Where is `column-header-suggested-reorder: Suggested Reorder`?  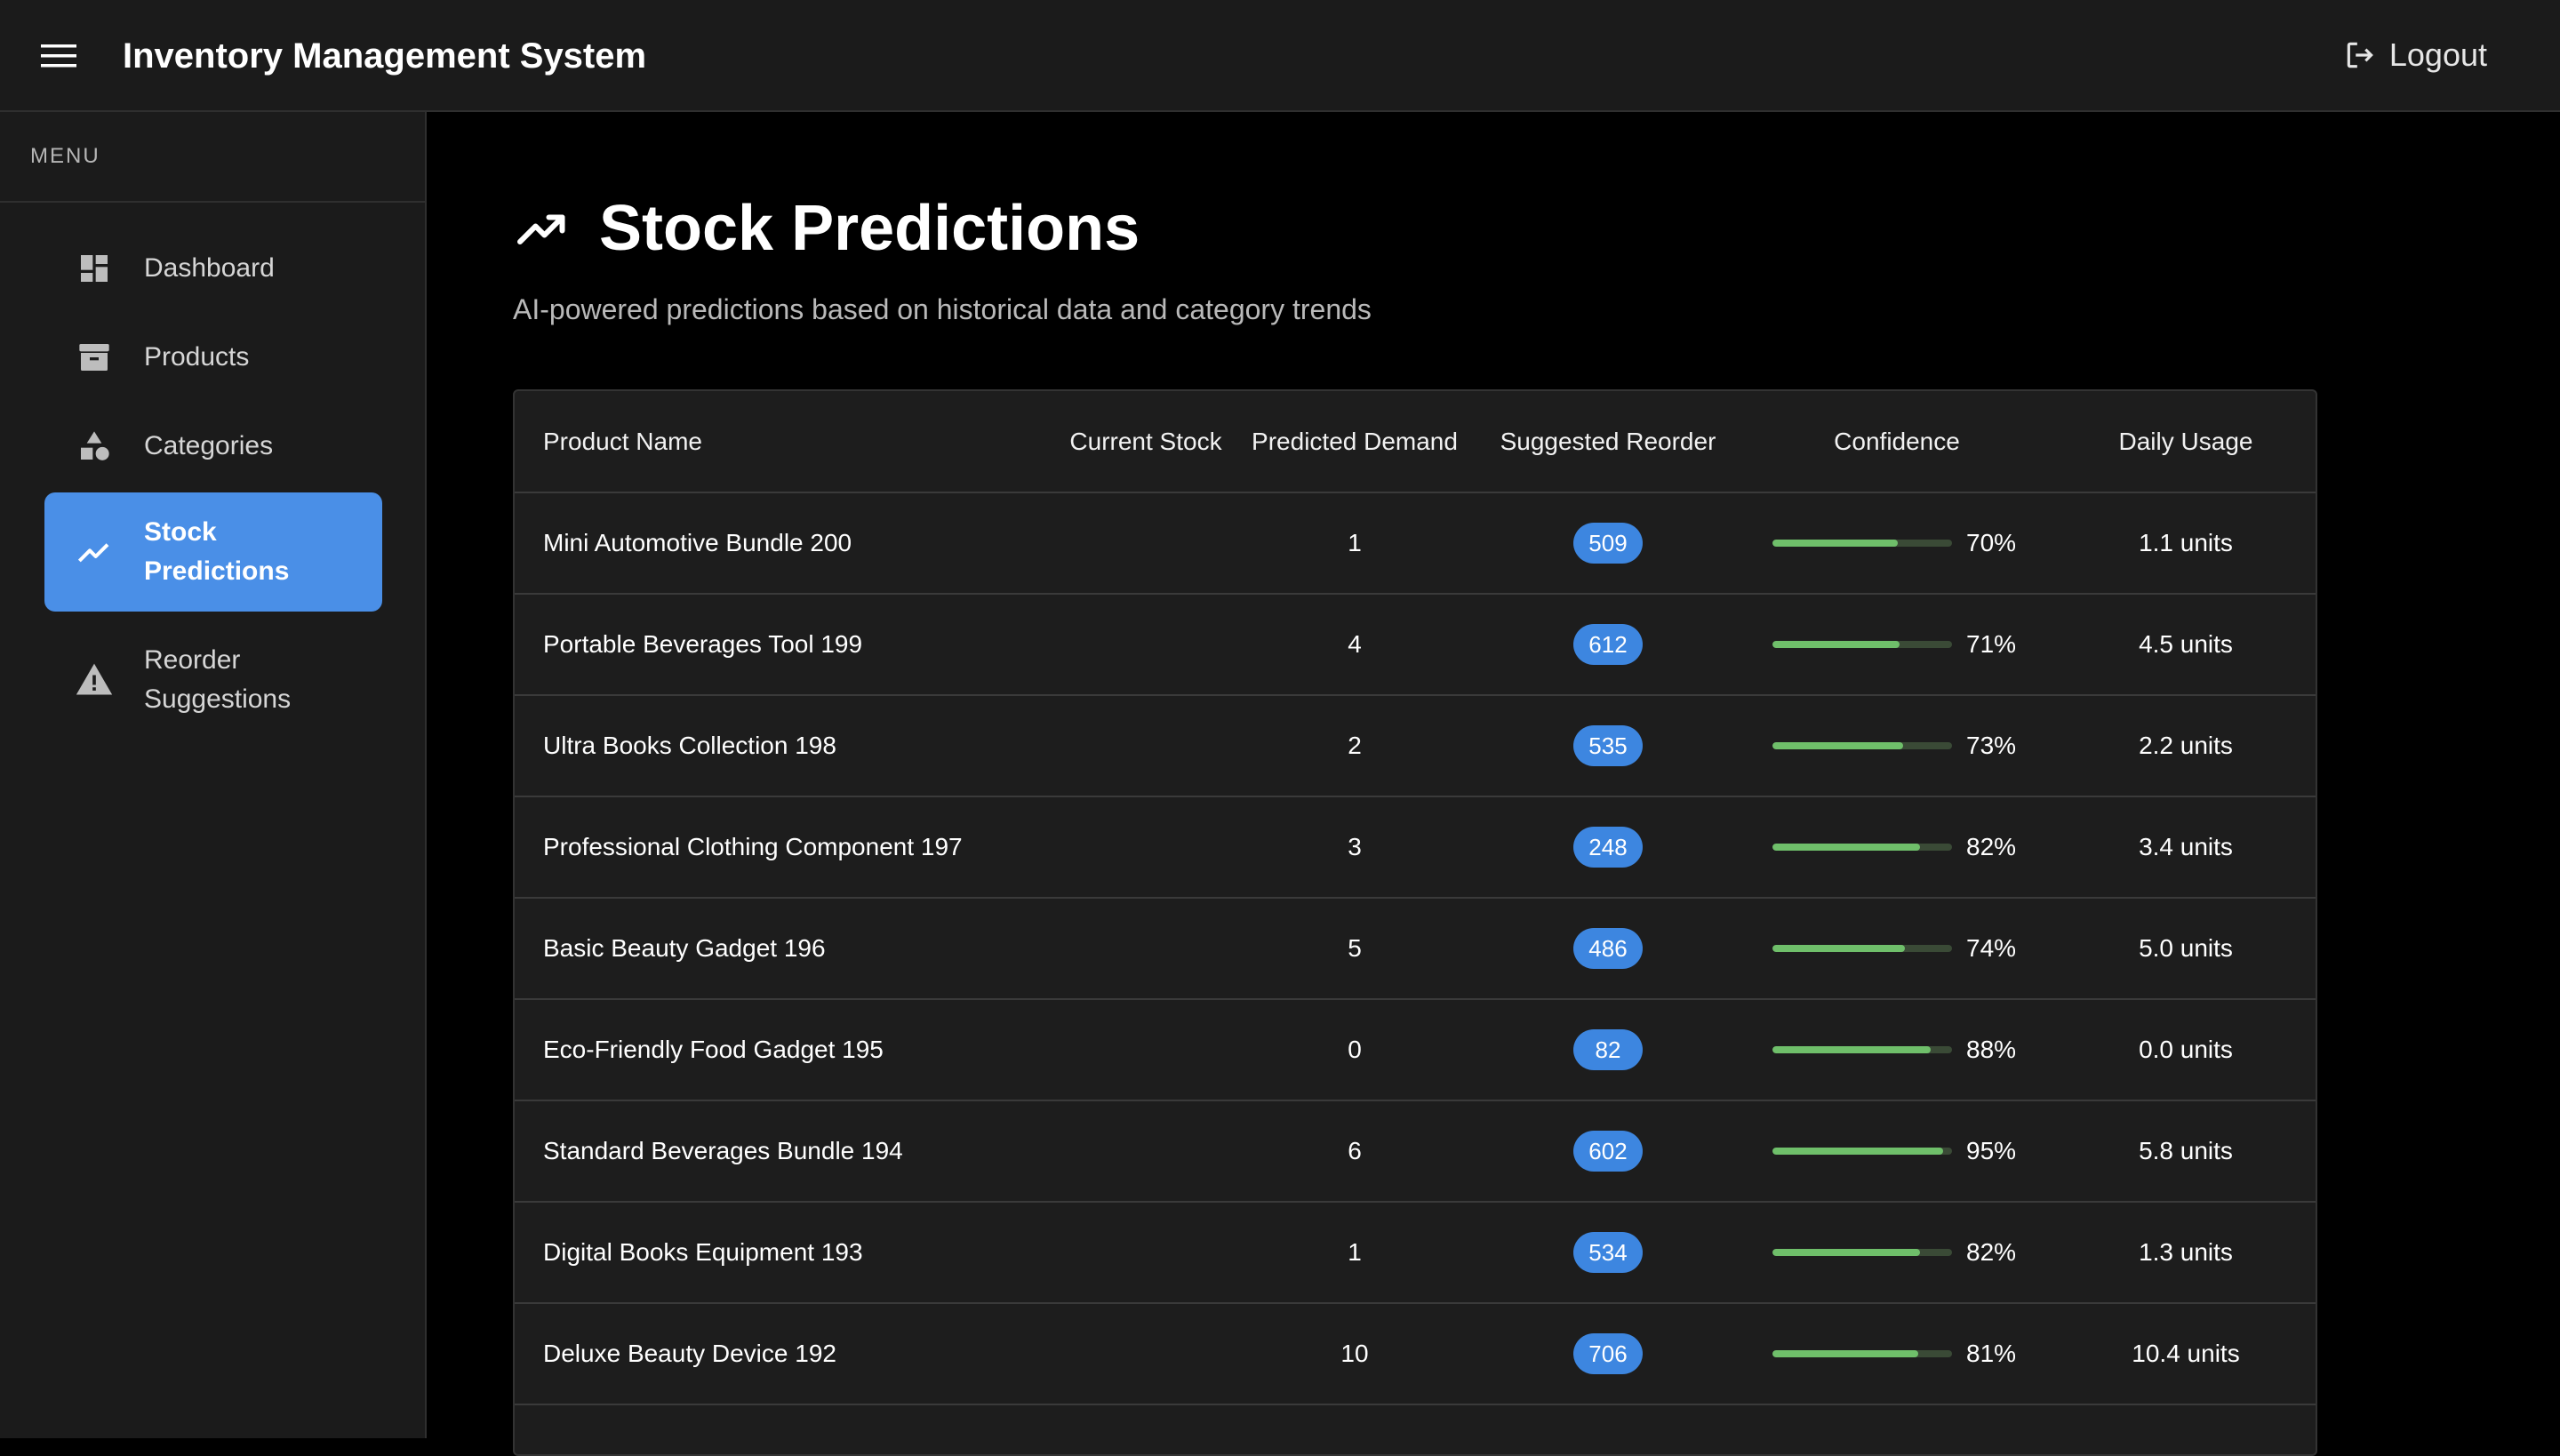 column-header-suggested-reorder: Suggested Reorder is located at coordinates (1608, 442).